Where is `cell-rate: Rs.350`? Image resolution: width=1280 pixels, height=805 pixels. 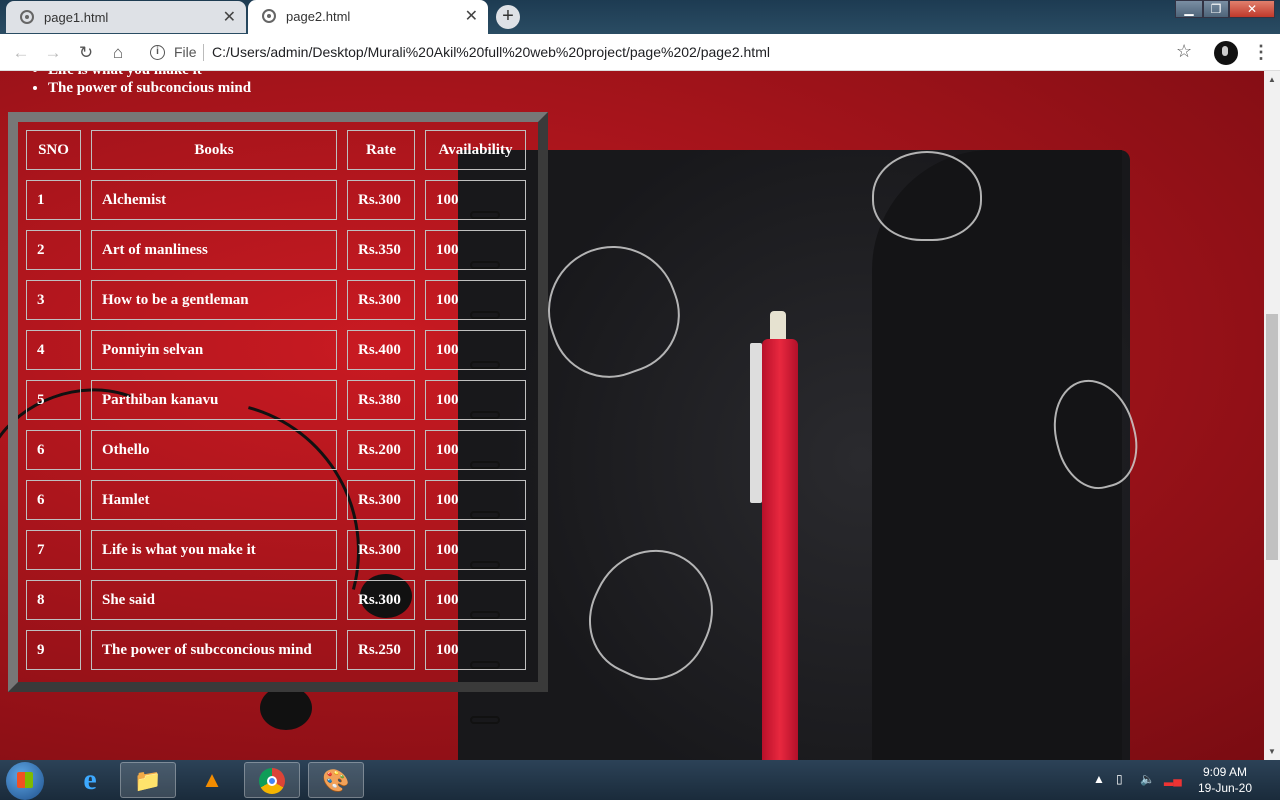
cell-rate: Rs.350 is located at coordinates (381, 250).